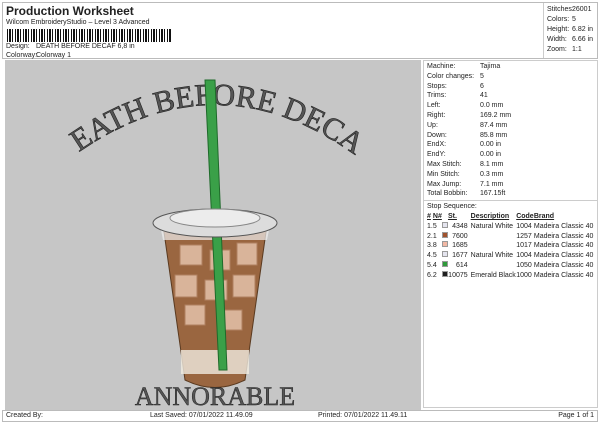 The height and width of the screenshot is (424, 600). I want to click on colorway-label: Colorway:, so click(22, 55).